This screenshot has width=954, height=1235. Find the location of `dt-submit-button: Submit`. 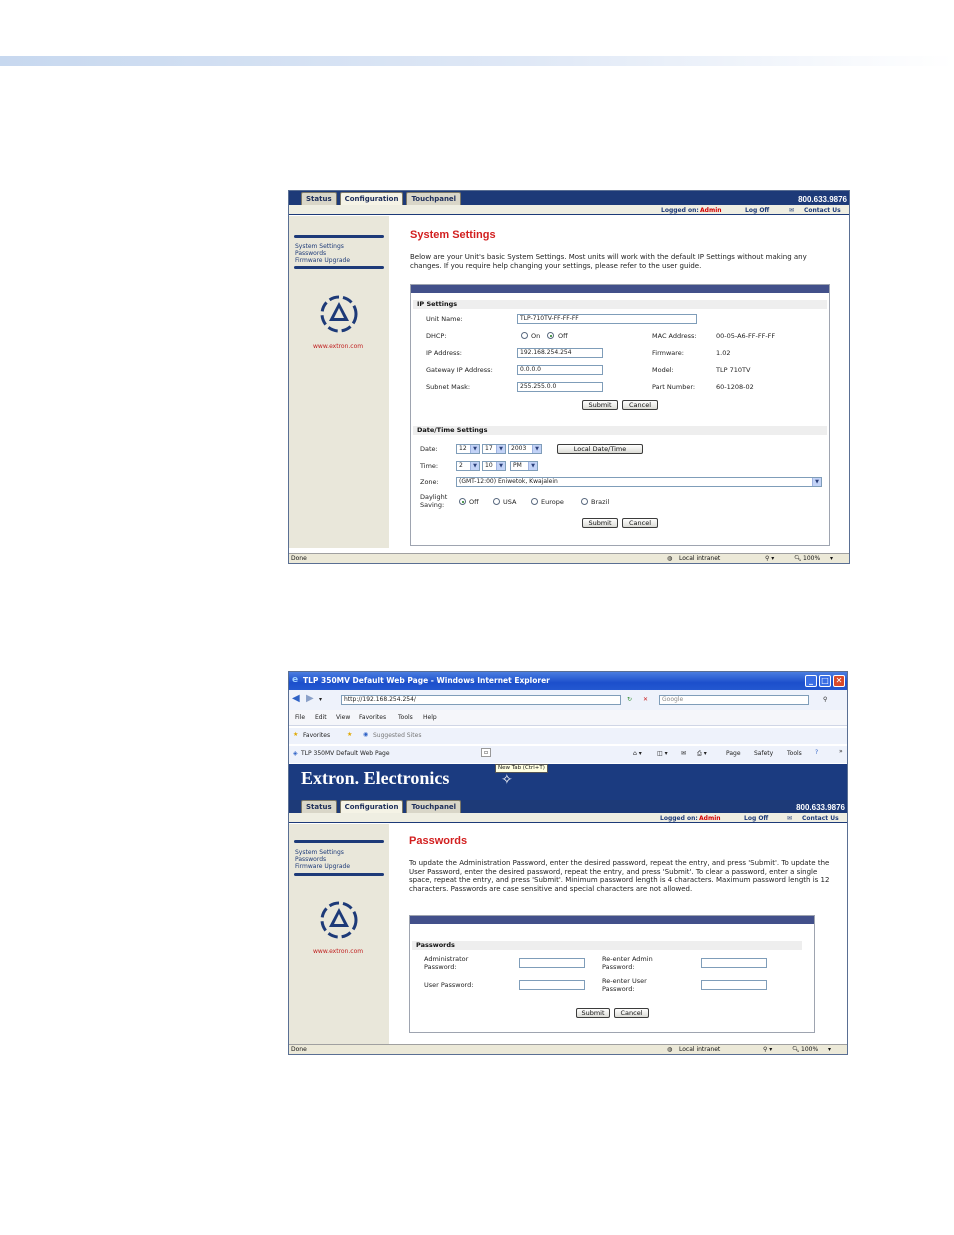

dt-submit-button: Submit is located at coordinates (600, 523).